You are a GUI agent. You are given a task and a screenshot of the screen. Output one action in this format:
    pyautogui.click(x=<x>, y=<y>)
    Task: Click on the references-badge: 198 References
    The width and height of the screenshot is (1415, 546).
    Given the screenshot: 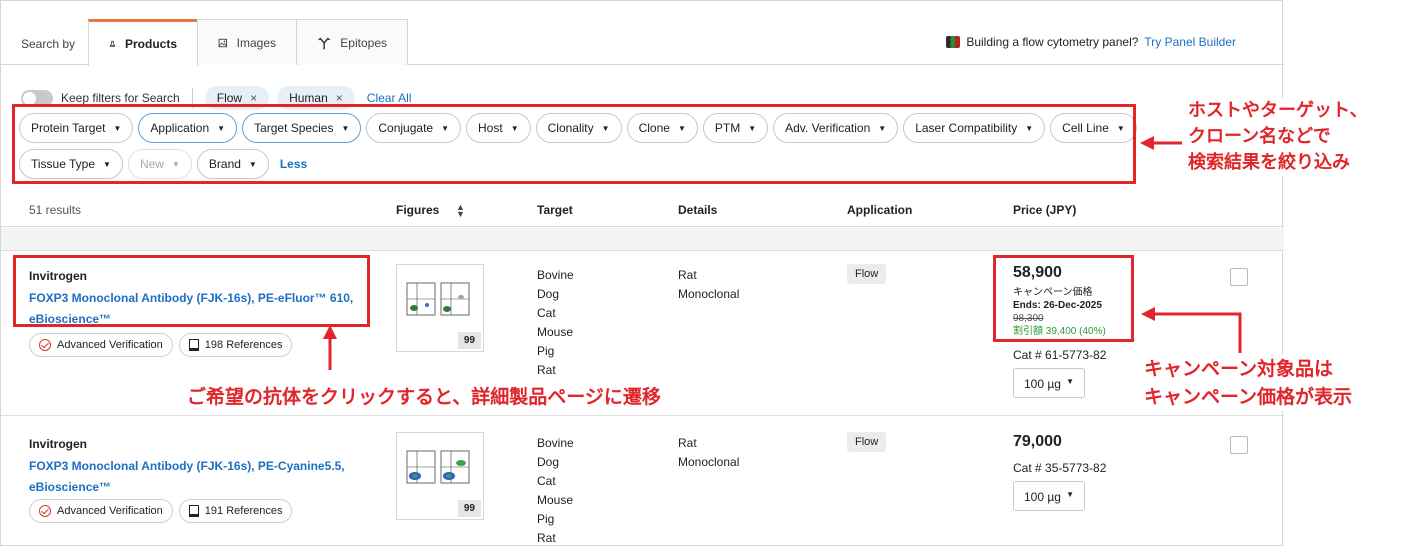 What is the action you would take?
    pyautogui.click(x=235, y=345)
    